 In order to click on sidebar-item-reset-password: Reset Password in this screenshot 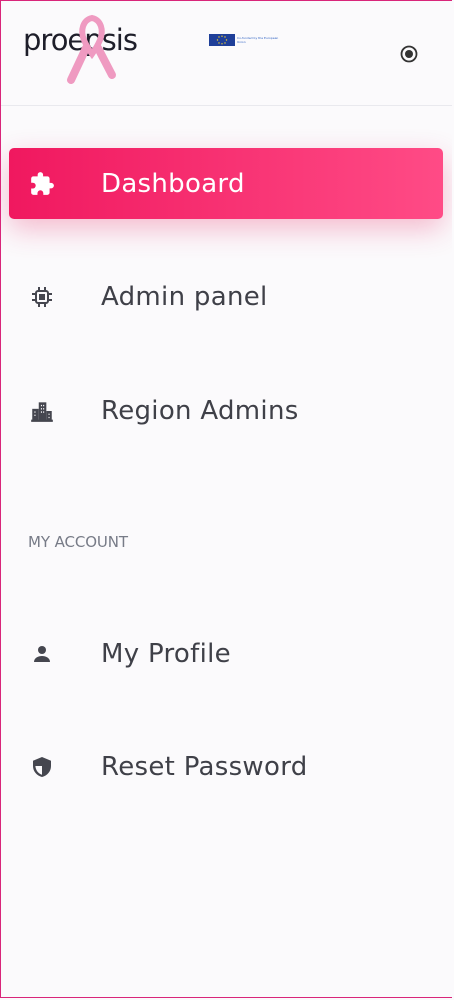, I will do `click(226, 766)`.